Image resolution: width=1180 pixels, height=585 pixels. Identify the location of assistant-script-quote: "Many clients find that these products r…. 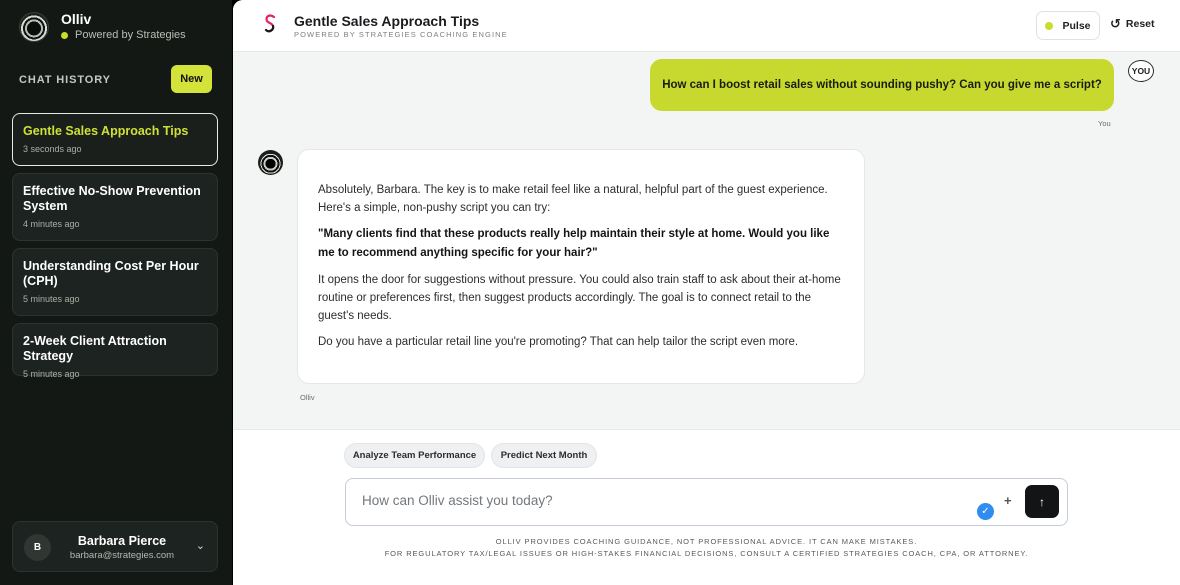
(574, 243).